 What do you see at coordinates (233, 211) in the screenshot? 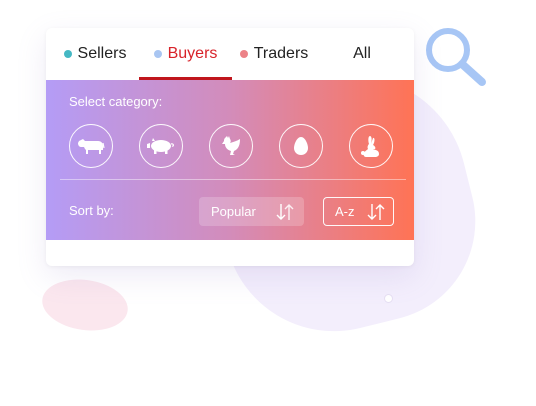
I see `sort-popular-label: Popular` at bounding box center [233, 211].